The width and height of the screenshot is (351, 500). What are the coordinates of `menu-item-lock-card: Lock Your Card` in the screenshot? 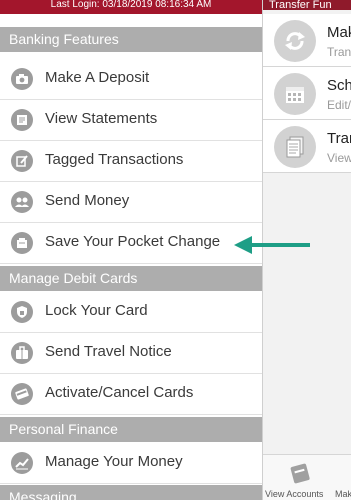 It's located at (131, 312).